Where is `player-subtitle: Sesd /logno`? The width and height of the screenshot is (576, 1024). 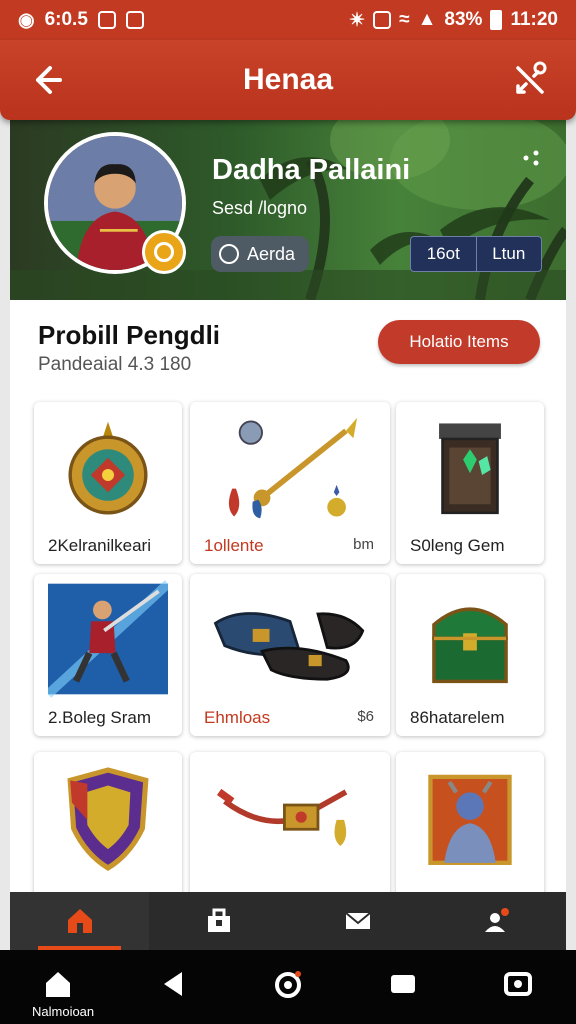
player-subtitle: Sesd /logno is located at coordinates (260, 208).